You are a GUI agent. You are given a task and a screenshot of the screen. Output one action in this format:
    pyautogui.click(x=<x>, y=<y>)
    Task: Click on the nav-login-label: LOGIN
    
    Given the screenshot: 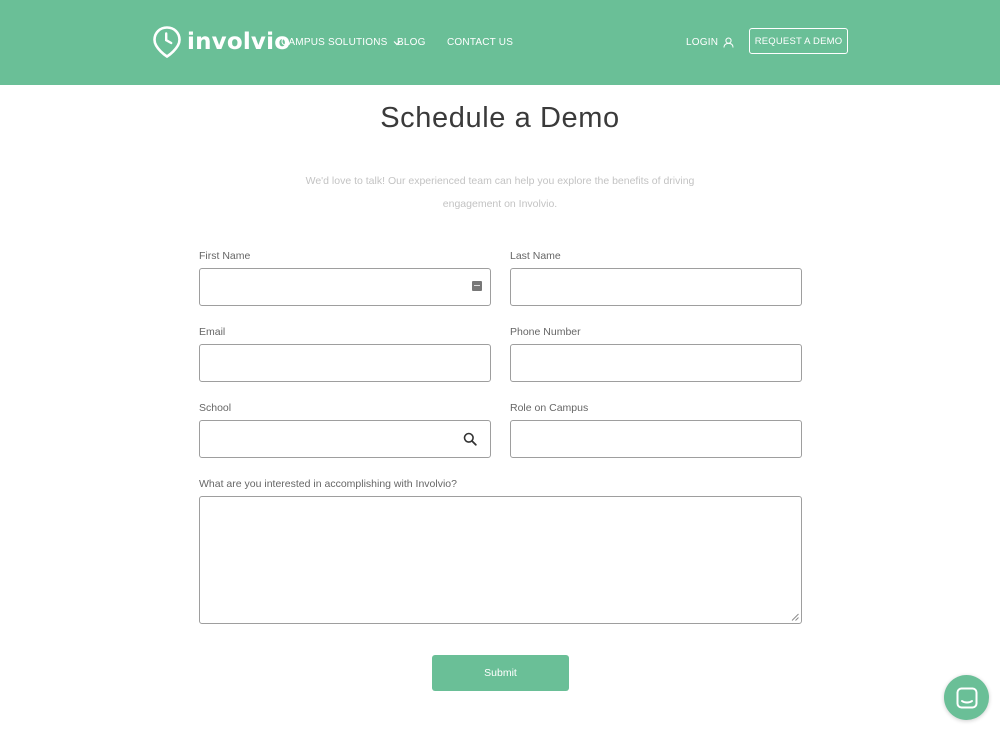 What is the action you would take?
    pyautogui.click(x=702, y=42)
    